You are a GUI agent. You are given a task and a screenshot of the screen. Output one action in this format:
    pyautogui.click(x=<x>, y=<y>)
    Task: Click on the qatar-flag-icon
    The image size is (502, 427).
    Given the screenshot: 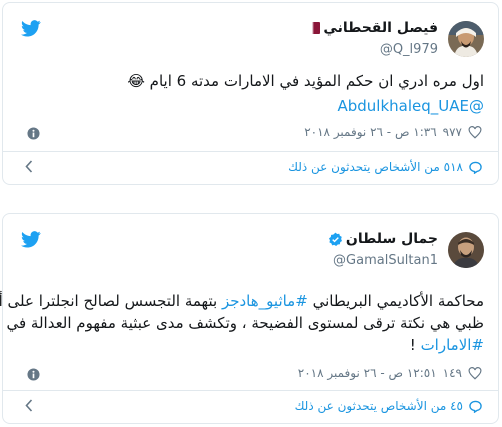 What is the action you would take?
    pyautogui.click(x=314, y=28)
    